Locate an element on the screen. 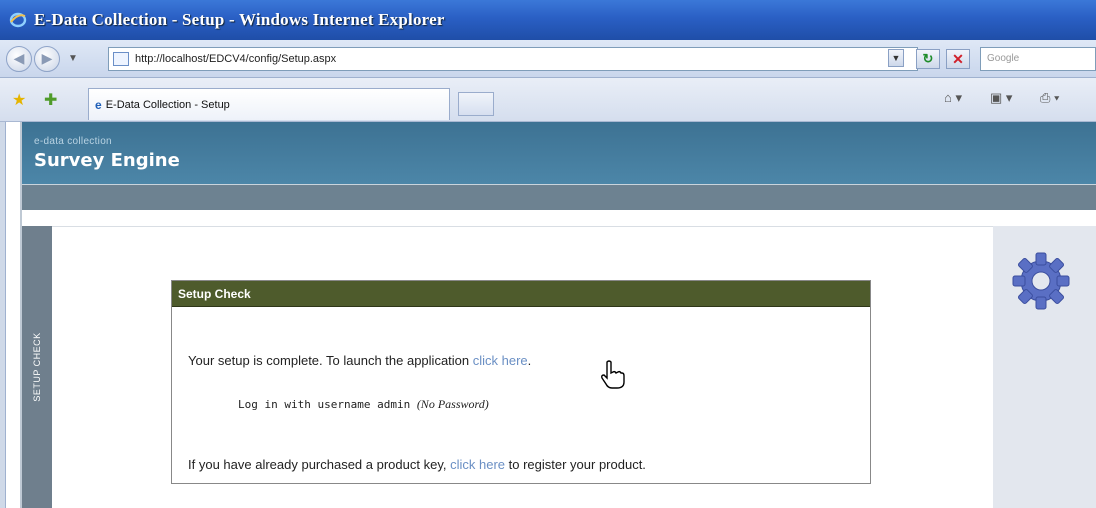  nav-bar is located at coordinates (559, 197).